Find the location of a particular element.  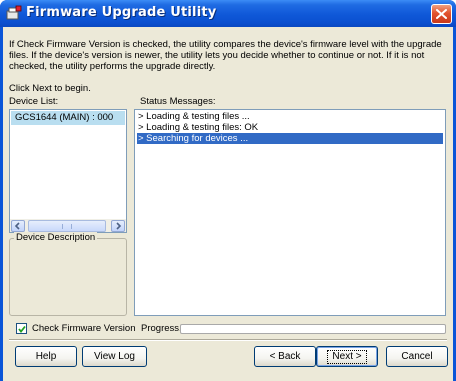

back-button-label: < Back is located at coordinates (285, 356).